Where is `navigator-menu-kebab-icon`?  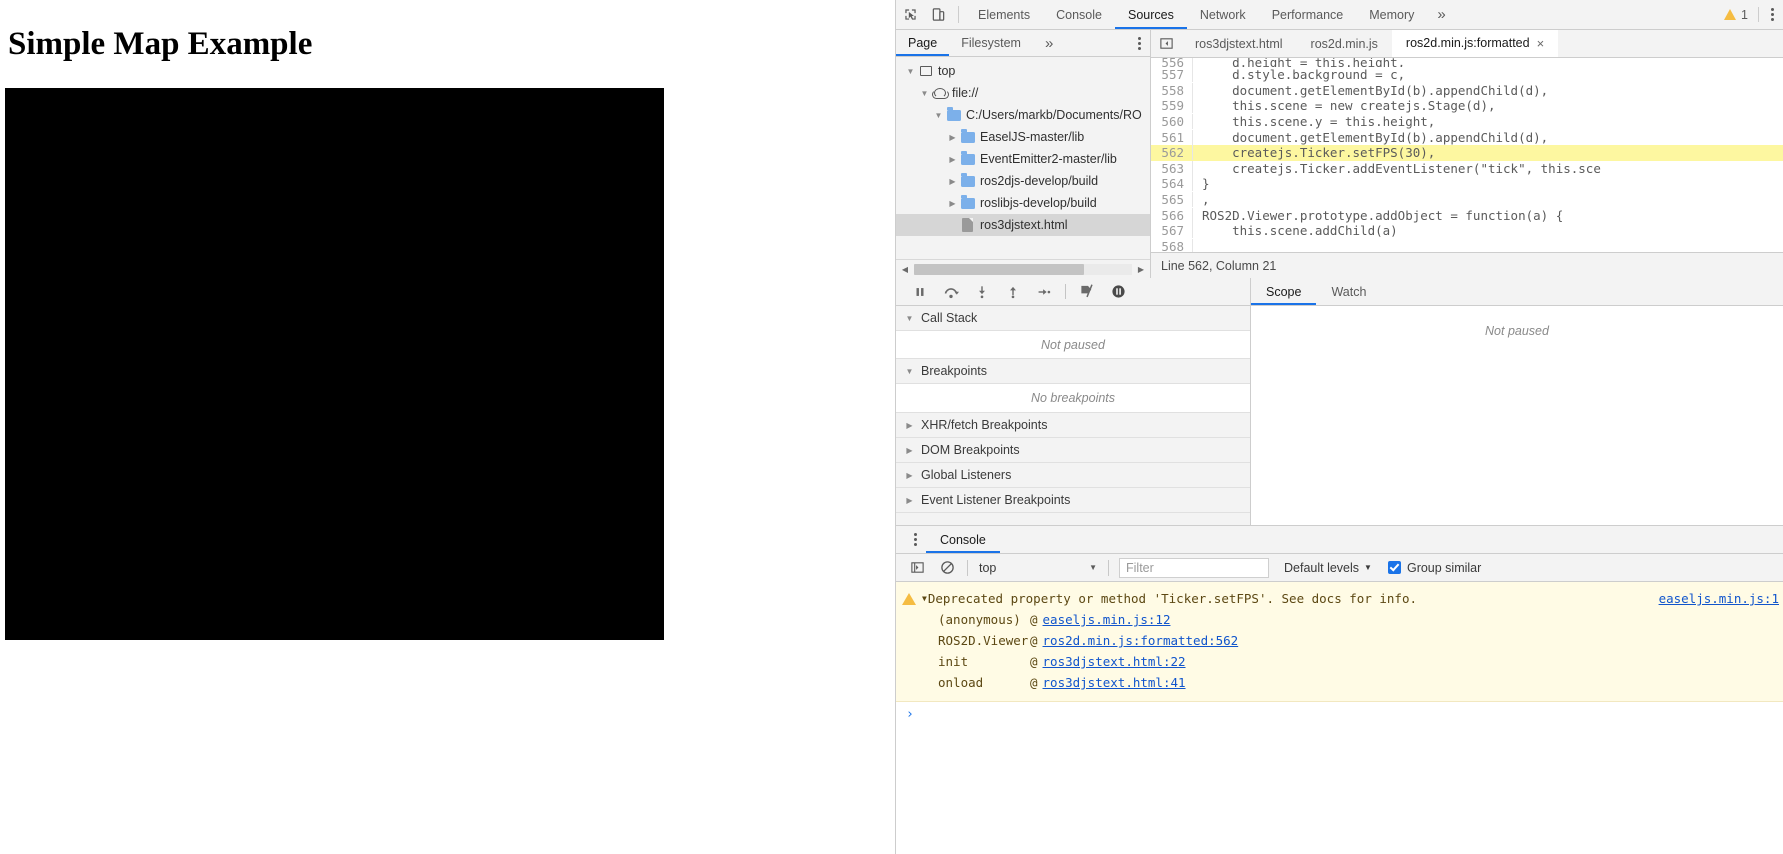 navigator-menu-kebab-icon is located at coordinates (1139, 43).